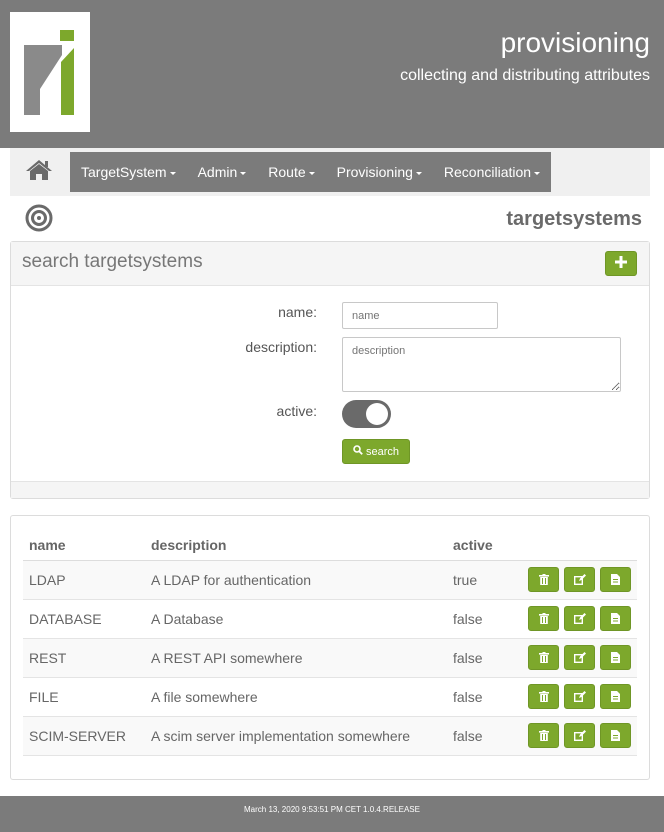 The width and height of the screenshot is (664, 832). Describe the element at coordinates (296, 736) in the screenshot. I see `cell-description: A scim server implementation somewhere` at that location.